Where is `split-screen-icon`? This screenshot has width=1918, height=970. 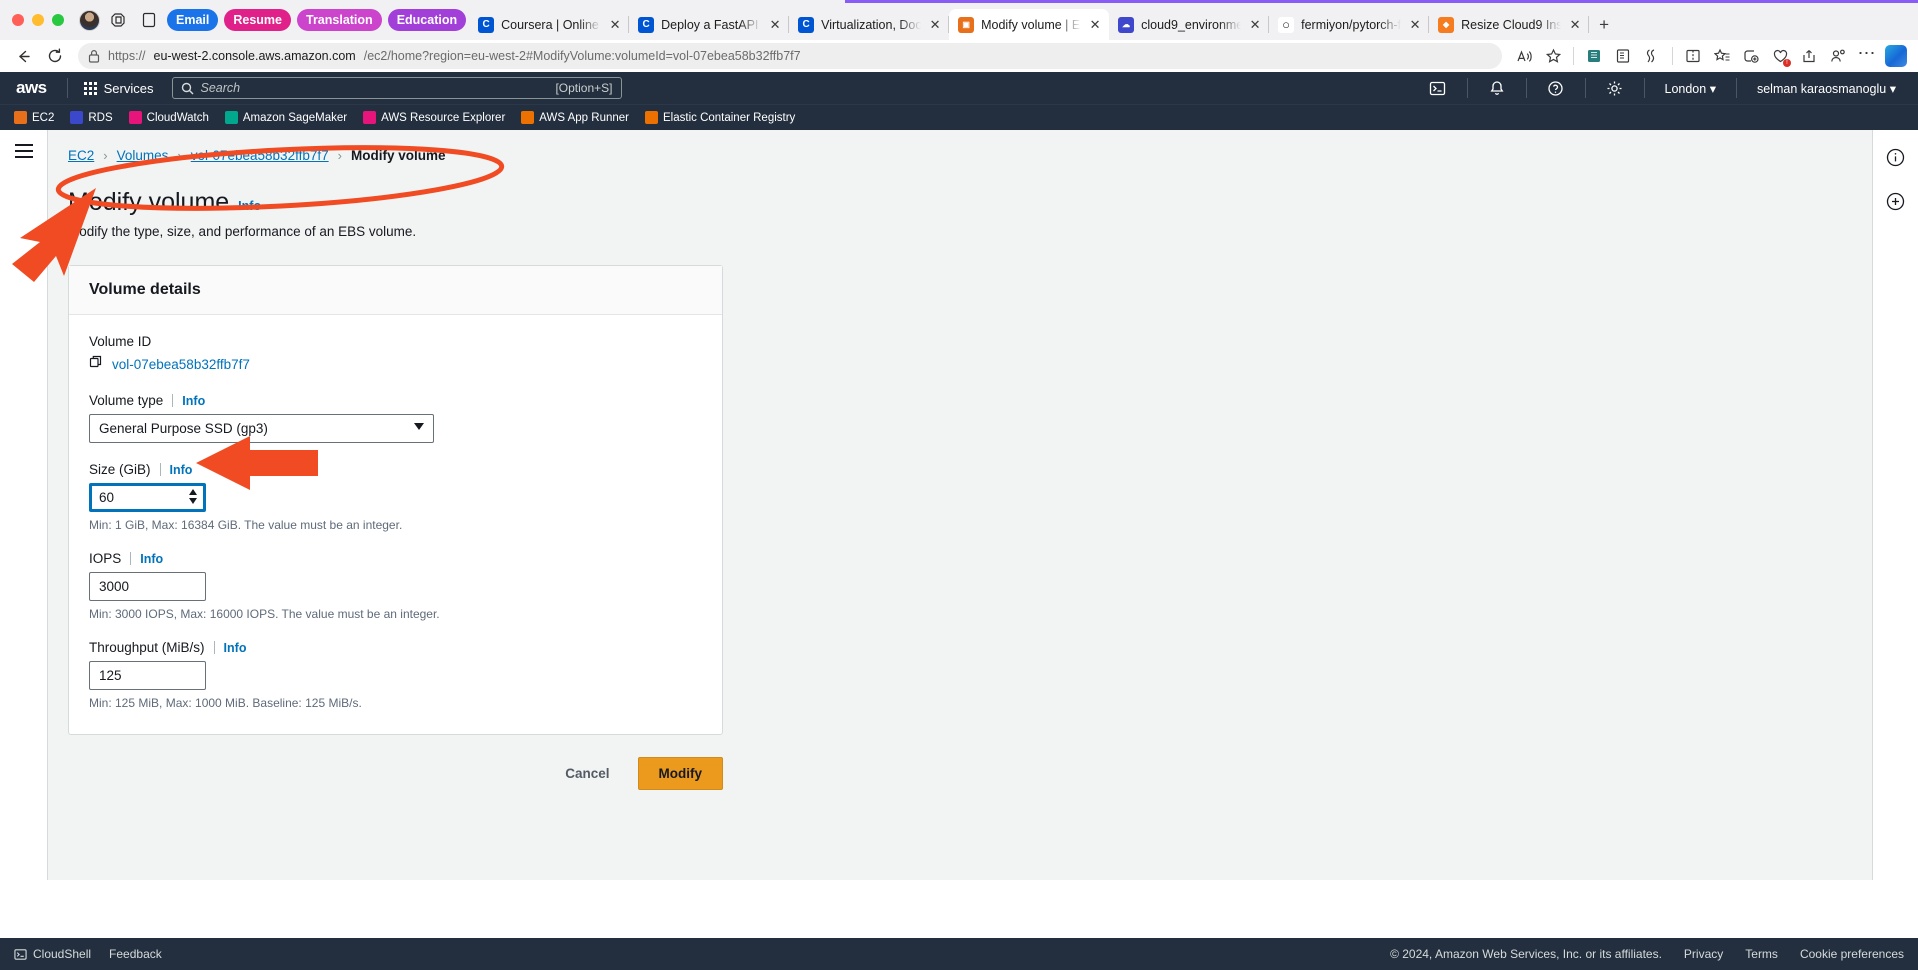 split-screen-icon is located at coordinates (1693, 56).